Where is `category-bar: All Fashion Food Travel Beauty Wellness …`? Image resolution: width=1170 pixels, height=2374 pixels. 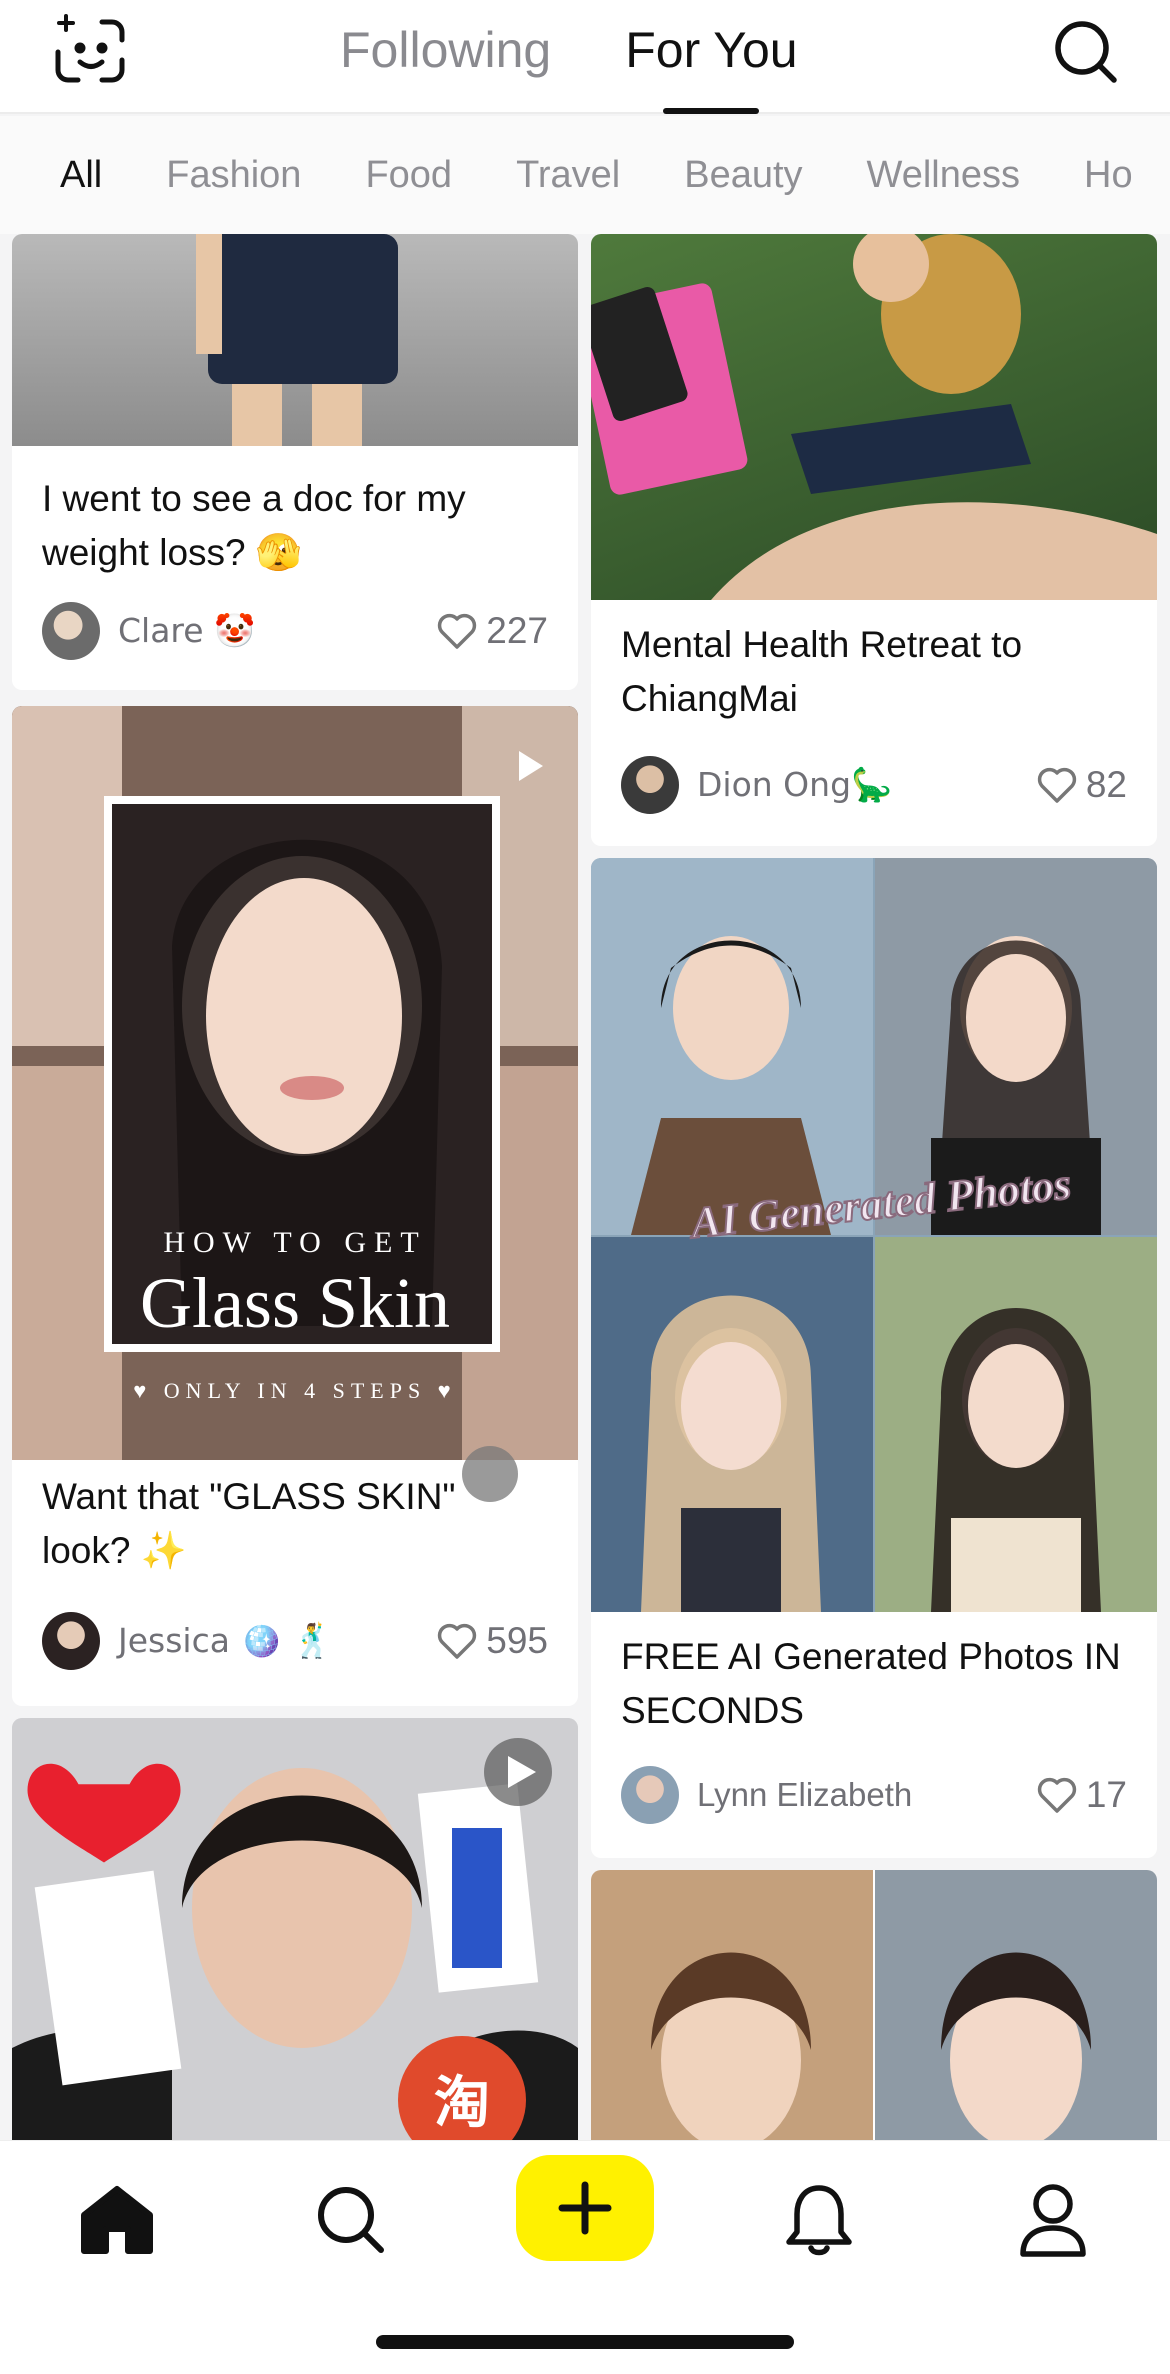
category-bar: All Fashion Food Travel Beauty Wellness … is located at coordinates (585, 175).